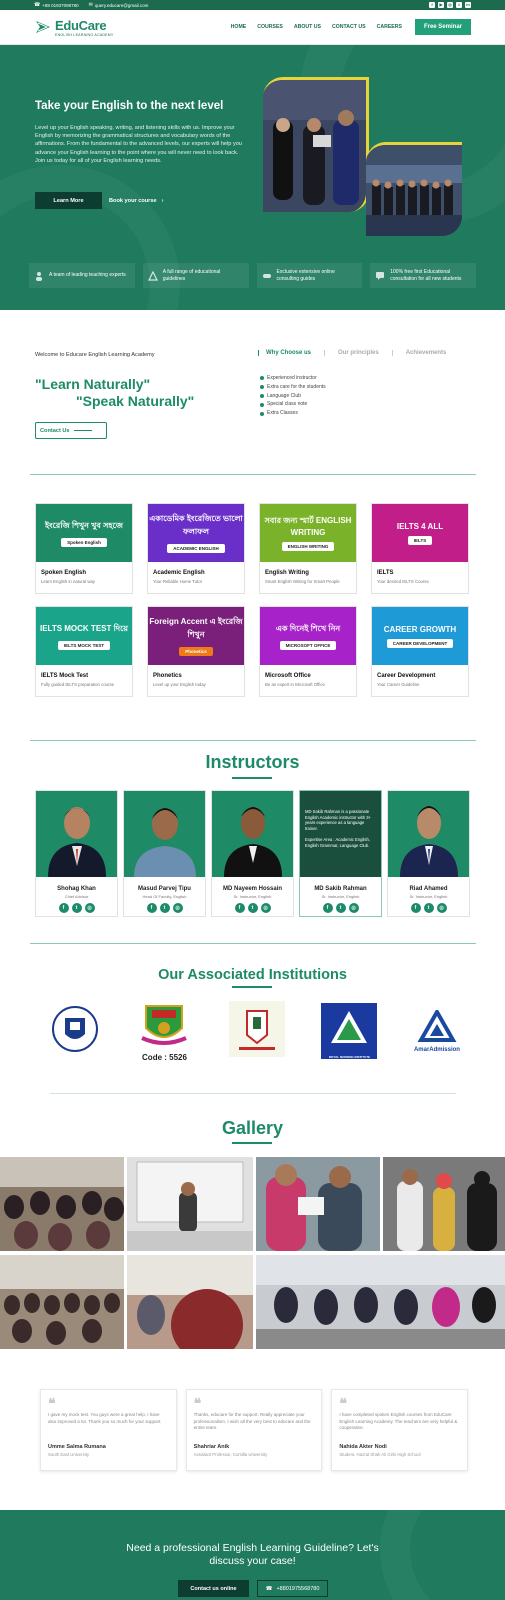 This screenshot has height=1600, width=505. I want to click on book-course-button: Book your course ›, so click(136, 200).